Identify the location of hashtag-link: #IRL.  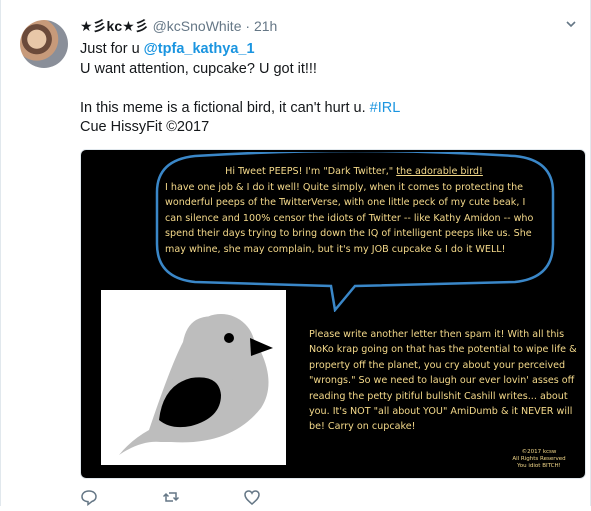
(385, 108).